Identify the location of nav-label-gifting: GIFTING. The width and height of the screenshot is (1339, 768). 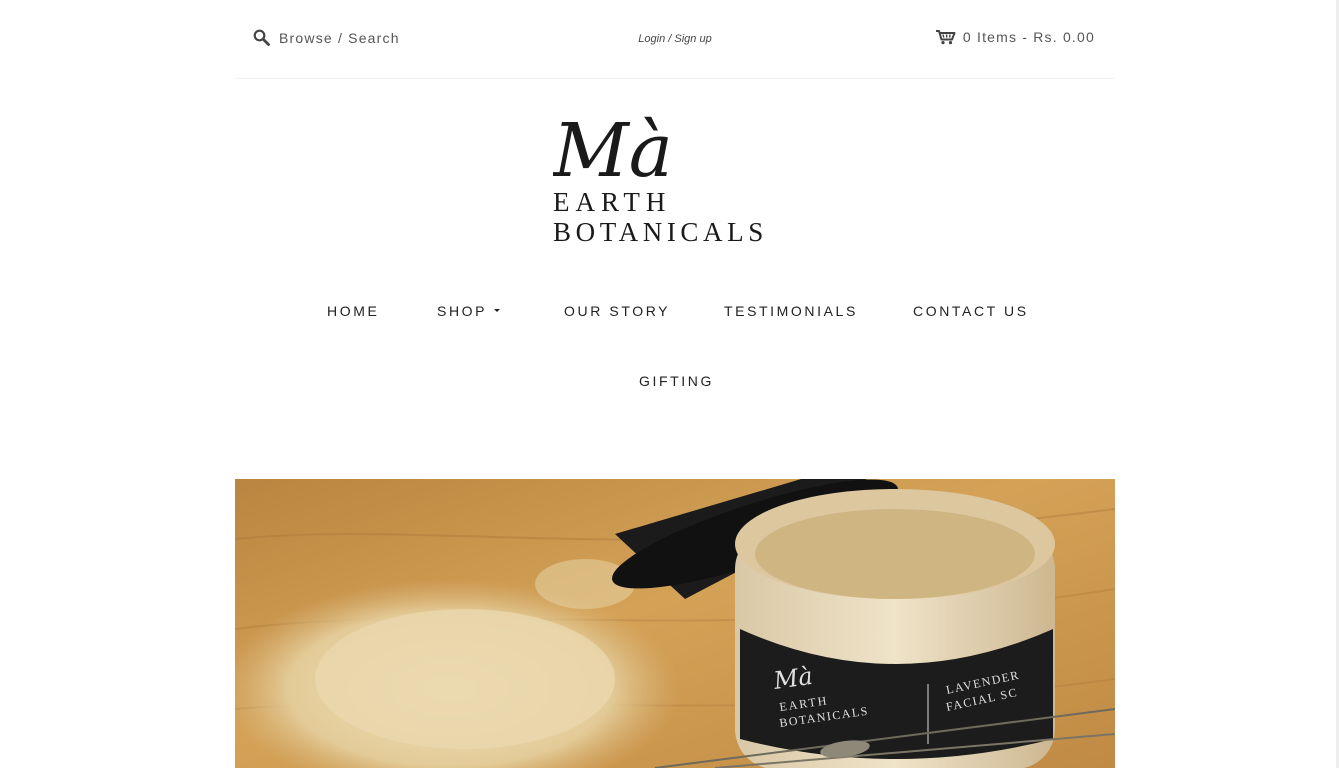
(676, 381).